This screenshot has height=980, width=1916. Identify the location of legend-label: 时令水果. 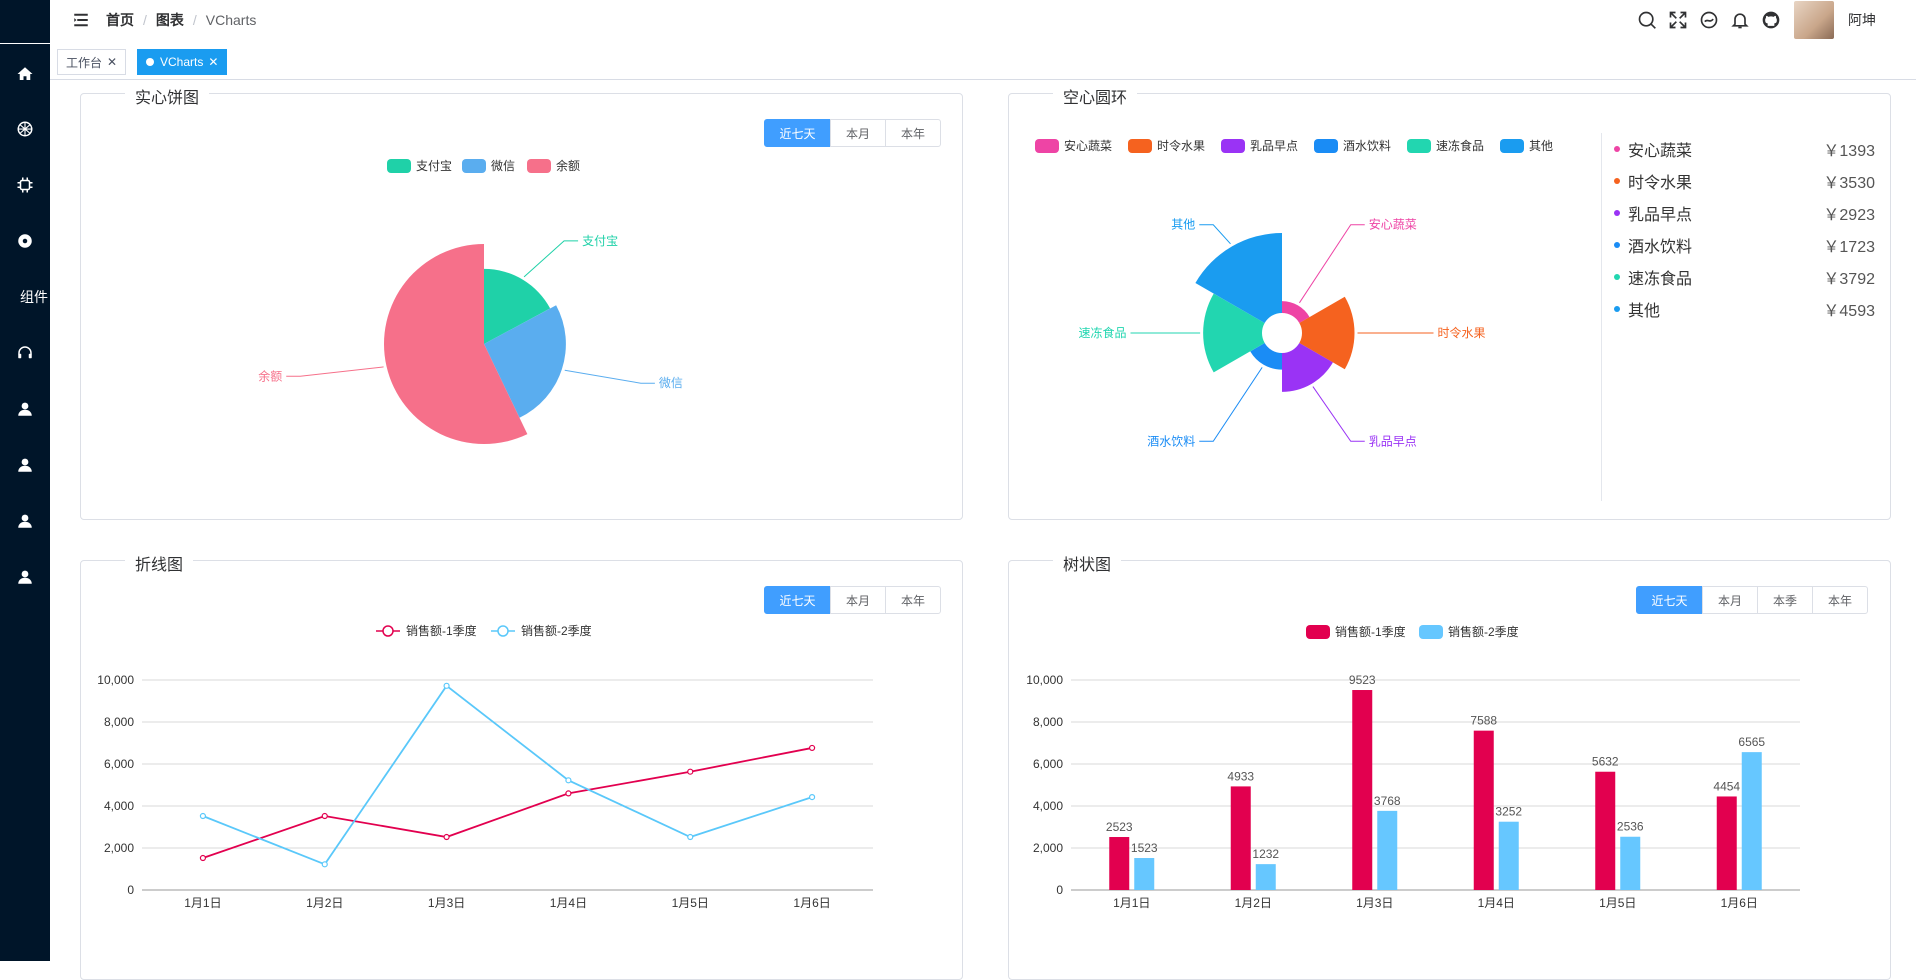
(1181, 146).